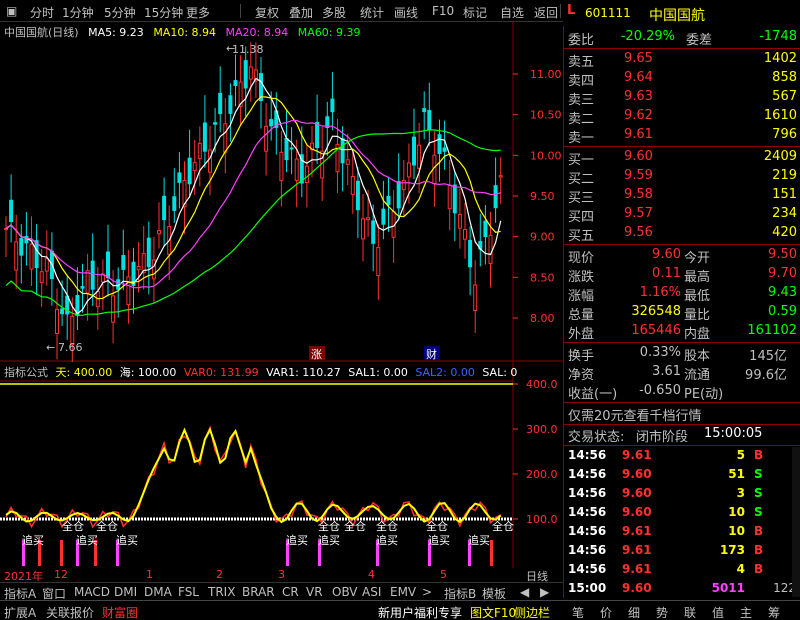  Describe the element at coordinates (316, 354) in the screenshot. I see `limit-up-text: 涨` at that location.